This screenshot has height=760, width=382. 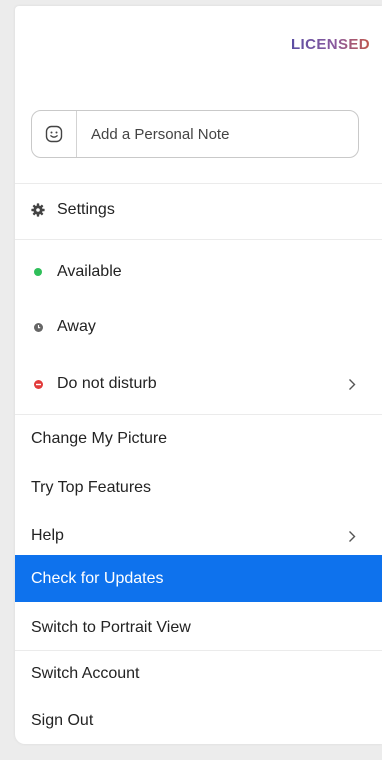 I want to click on menu-item-label: Help, so click(x=47, y=535).